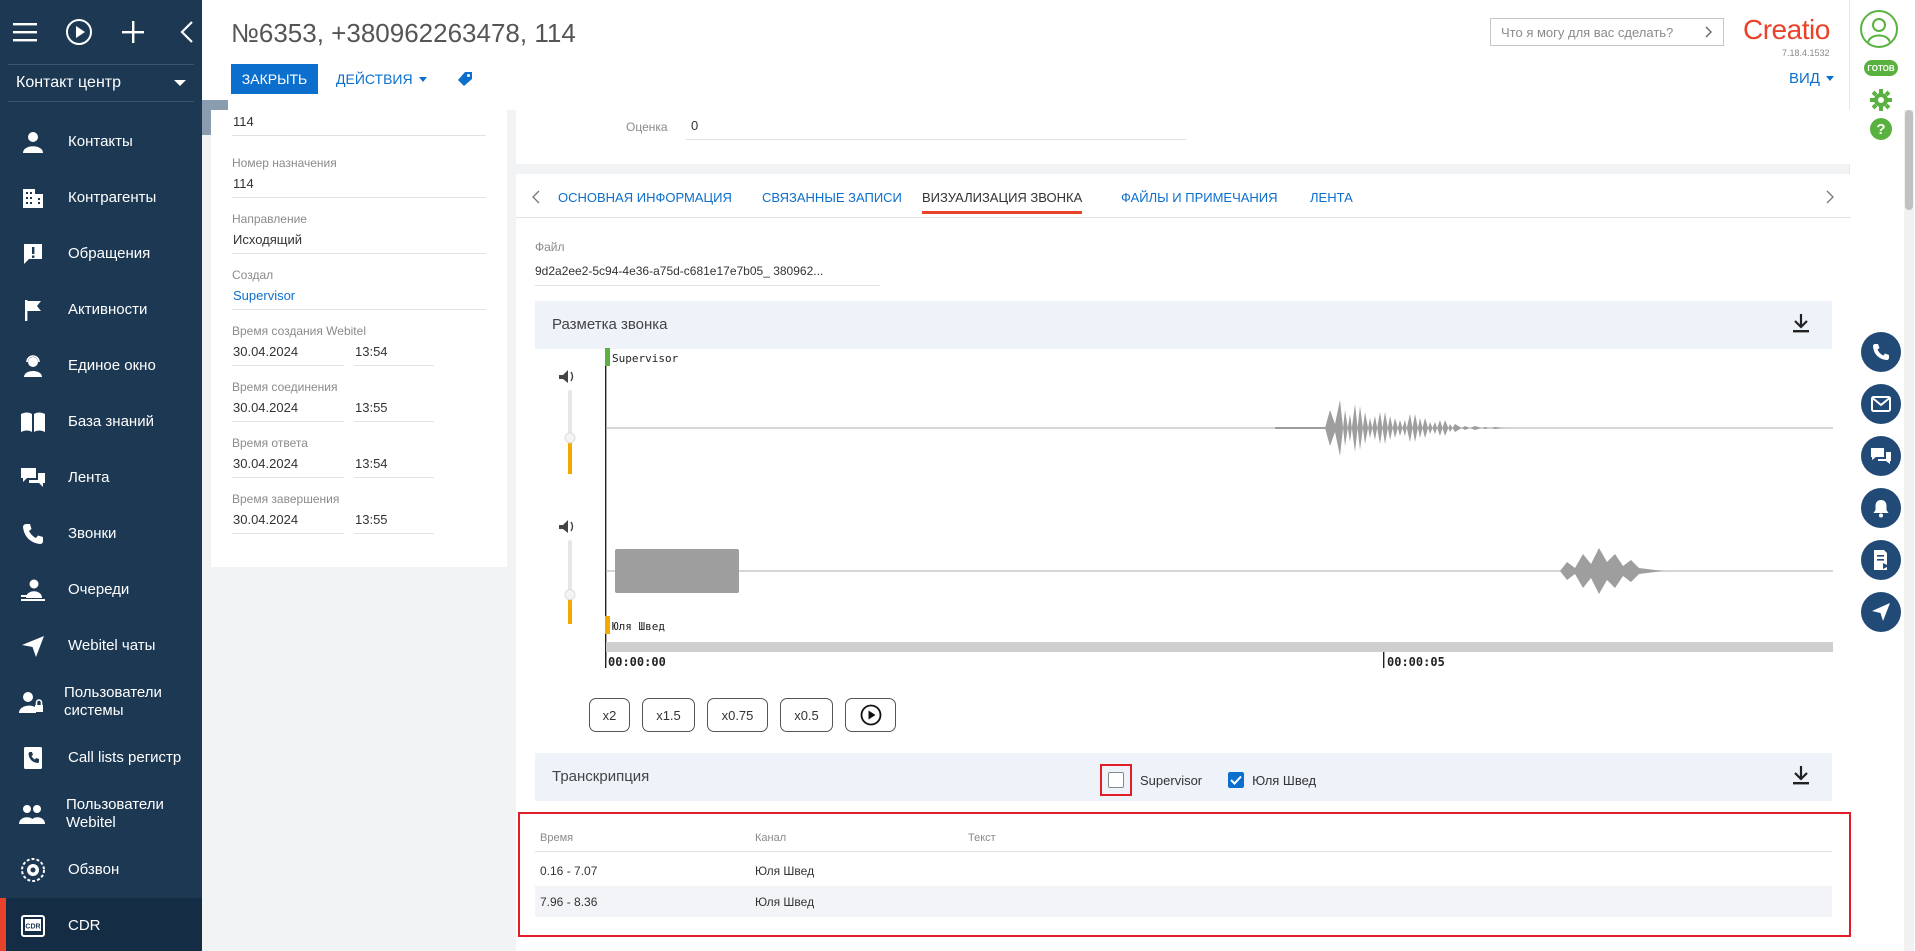  Describe the element at coordinates (465, 79) in the screenshot. I see `tag-icon` at that location.